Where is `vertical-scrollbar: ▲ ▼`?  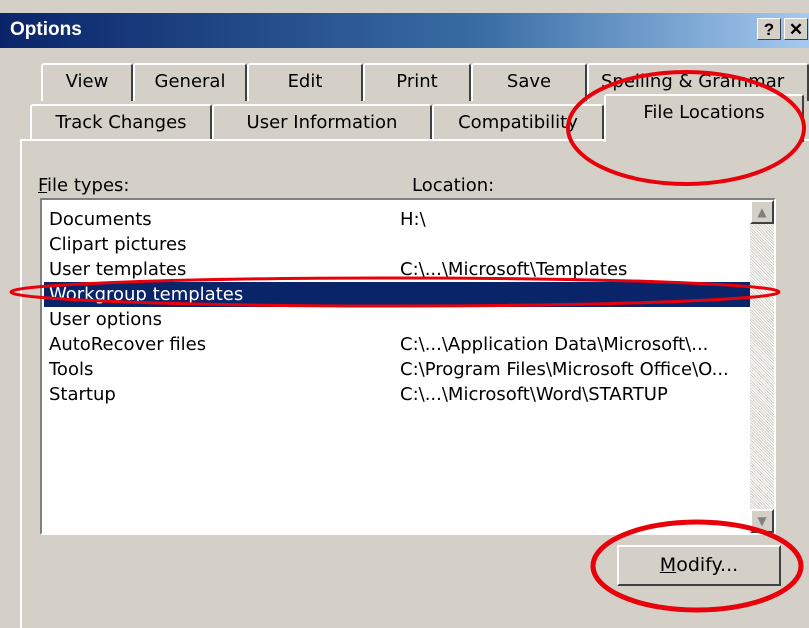
vertical-scrollbar: ▲ ▼ is located at coordinates (762, 366).